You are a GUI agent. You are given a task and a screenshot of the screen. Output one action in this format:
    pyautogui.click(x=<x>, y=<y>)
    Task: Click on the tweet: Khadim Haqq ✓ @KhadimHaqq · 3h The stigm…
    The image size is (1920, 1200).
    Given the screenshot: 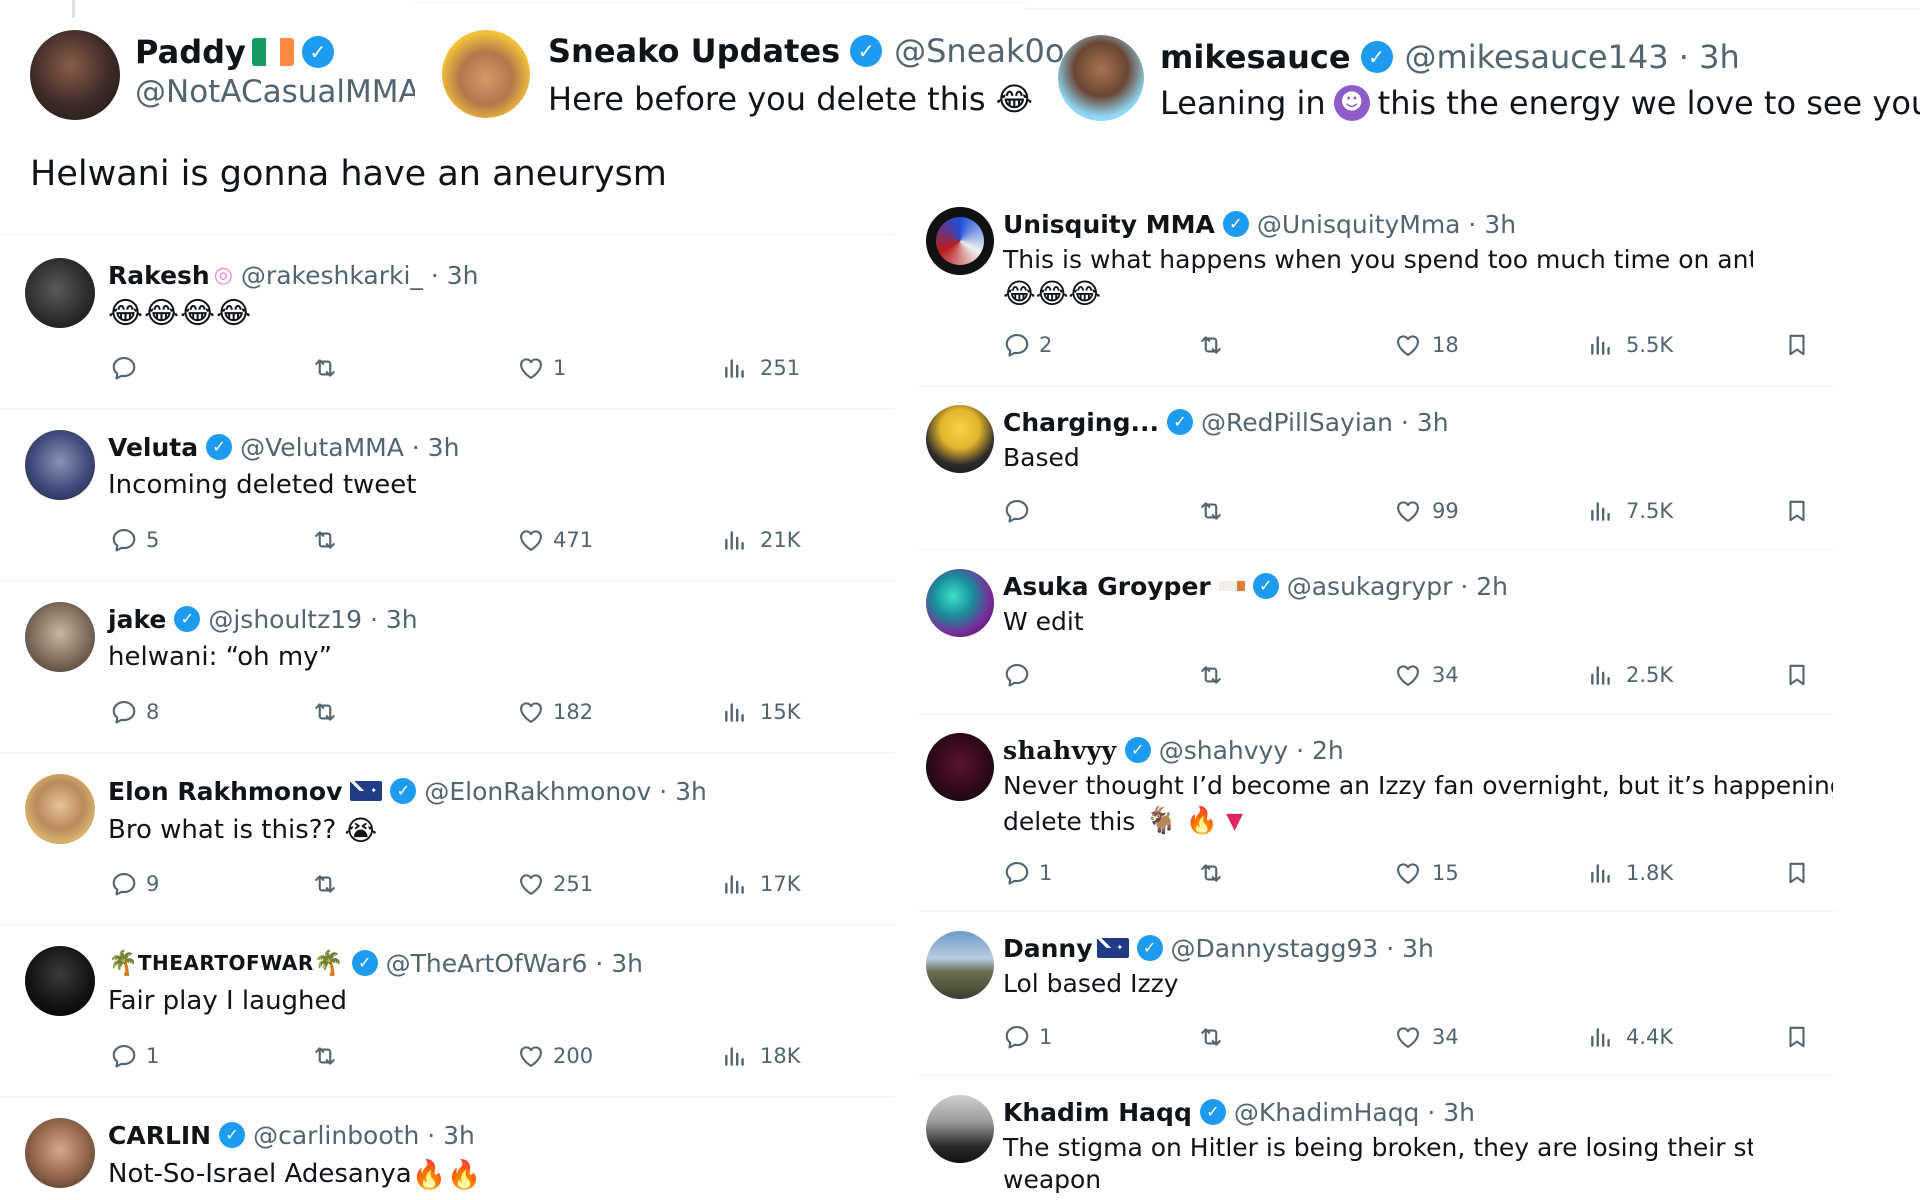 What is the action you would take?
    pyautogui.click(x=1376, y=1137)
    